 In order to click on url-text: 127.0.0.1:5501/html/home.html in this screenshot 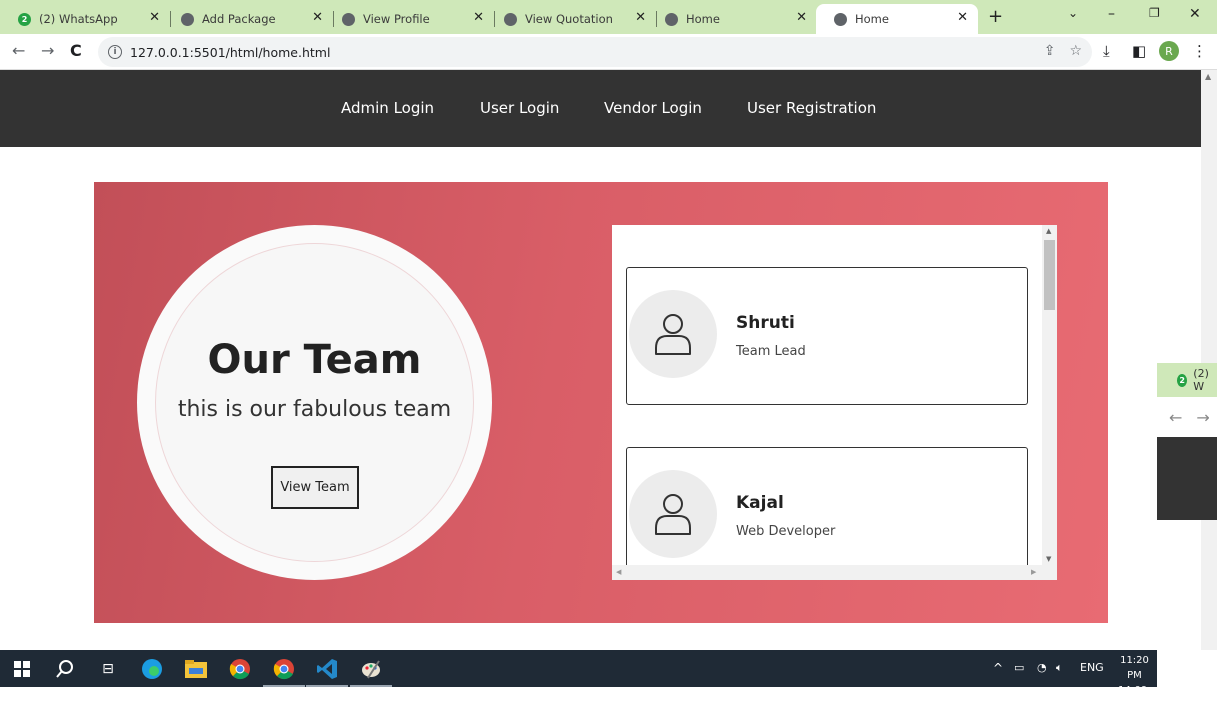, I will do `click(230, 52)`.